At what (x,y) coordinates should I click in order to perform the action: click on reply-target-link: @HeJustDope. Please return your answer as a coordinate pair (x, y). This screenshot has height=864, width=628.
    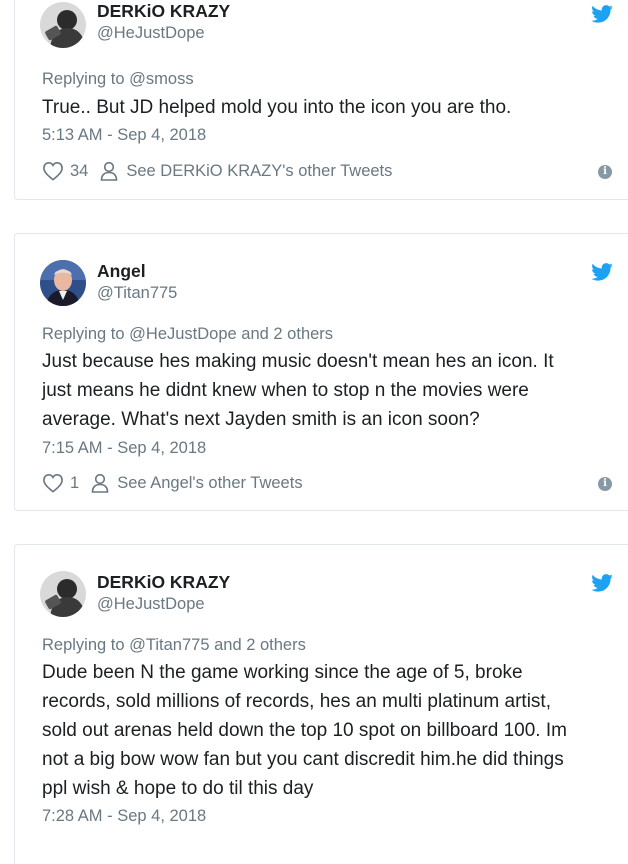
    Looking at the image, I should click on (183, 334).